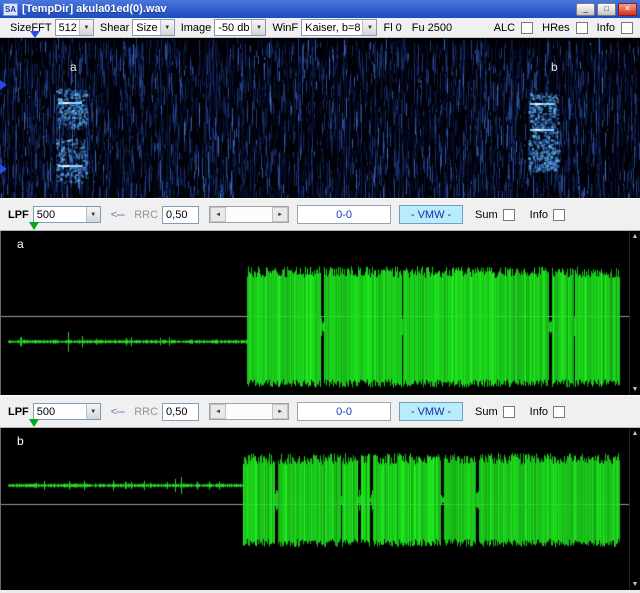  Describe the element at coordinates (344, 411) in the screenshot. I see `range-display-b: 0-0` at that location.